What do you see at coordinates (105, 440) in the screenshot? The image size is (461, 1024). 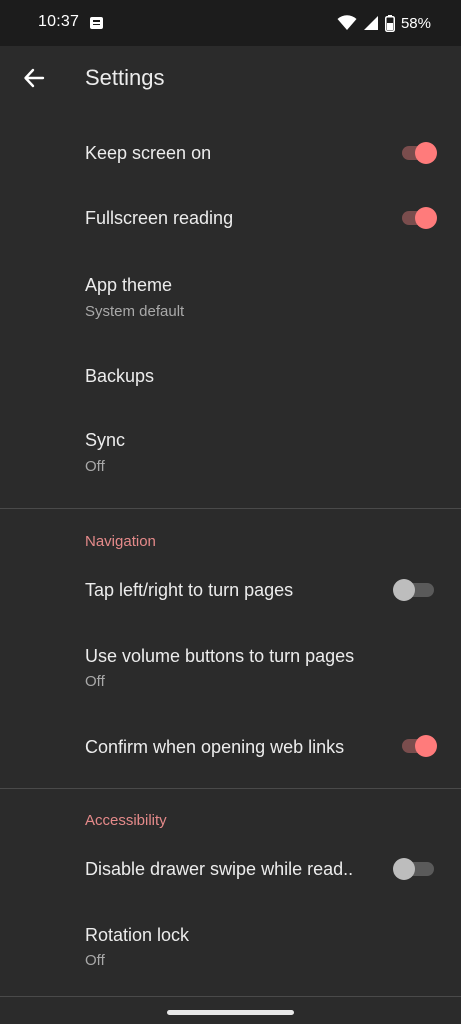 I see `setting-title: Sync` at bounding box center [105, 440].